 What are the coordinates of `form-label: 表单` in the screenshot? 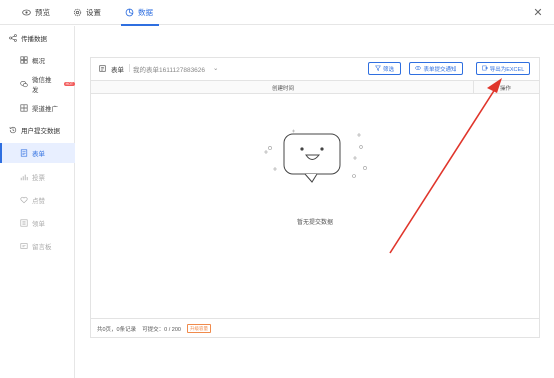 It's located at (117, 70).